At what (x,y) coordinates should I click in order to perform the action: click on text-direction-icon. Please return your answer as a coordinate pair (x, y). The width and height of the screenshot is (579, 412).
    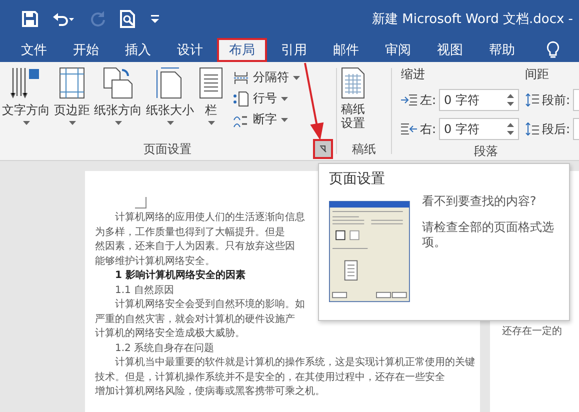
    Looking at the image, I should click on (26, 83).